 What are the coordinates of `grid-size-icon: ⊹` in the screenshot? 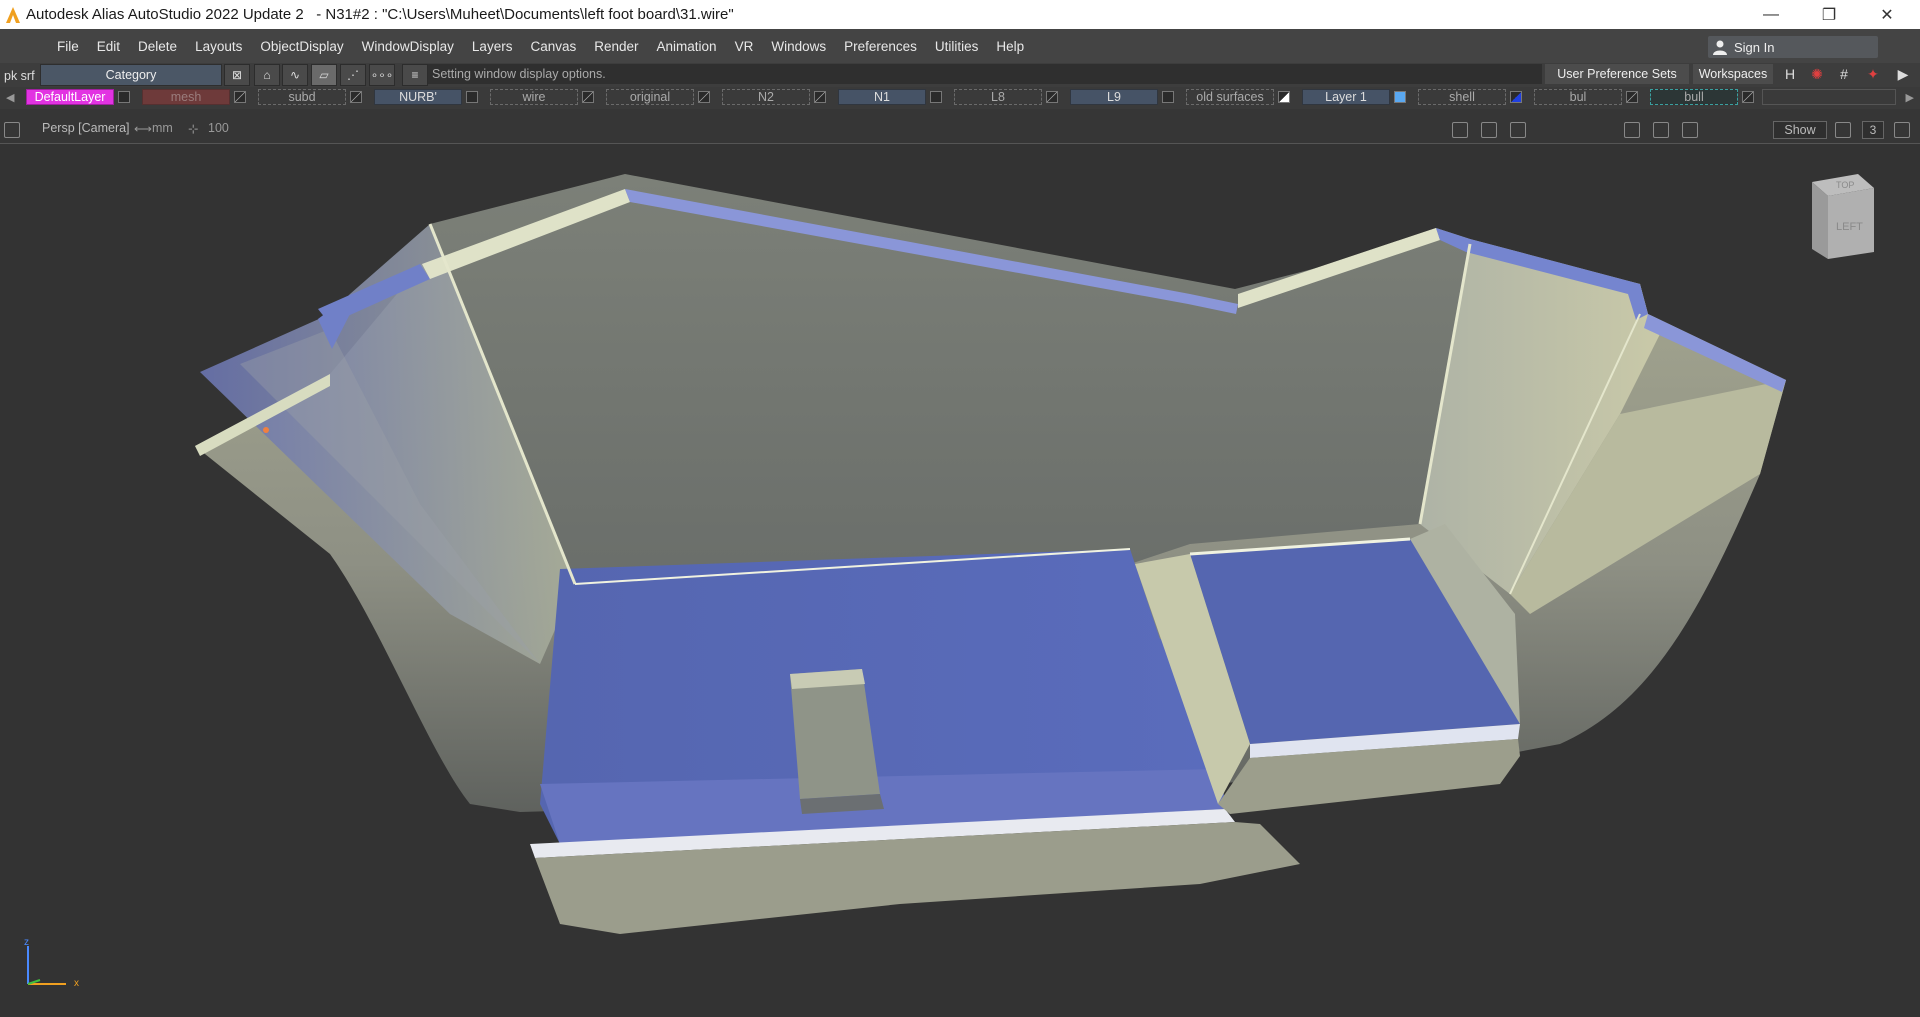 It's located at (193, 129).